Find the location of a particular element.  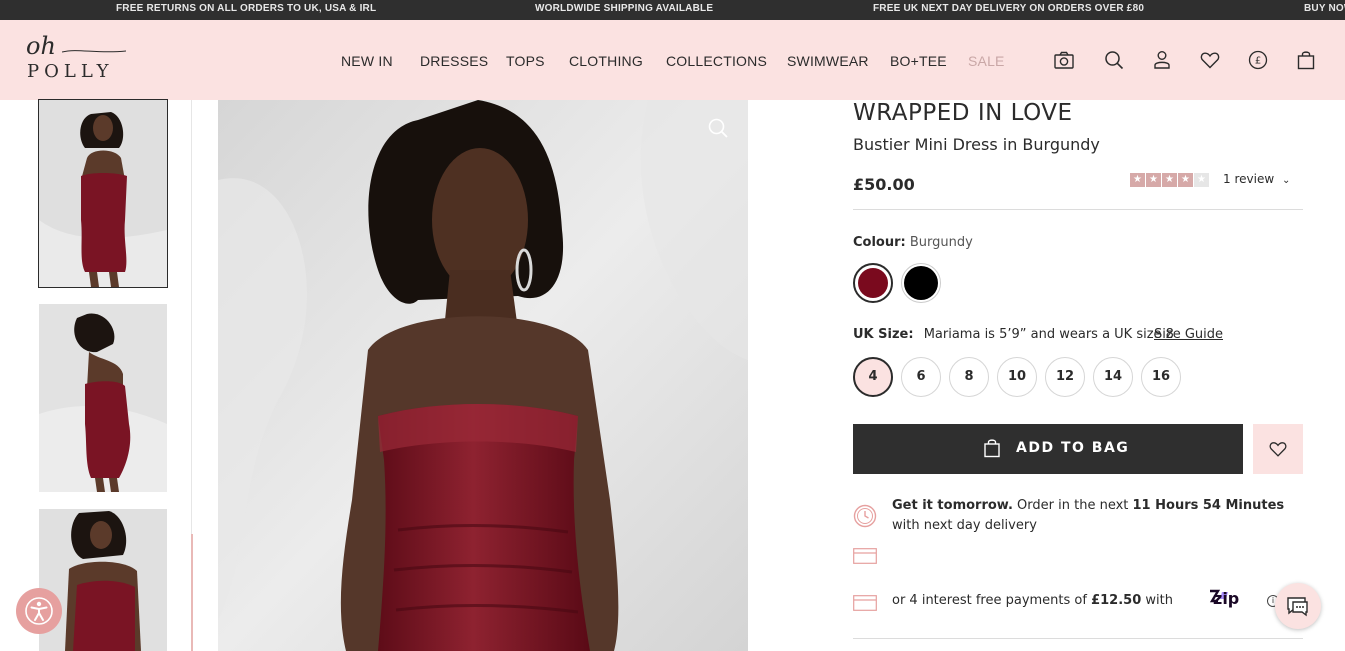

promo-message: WORLDWIDE SHIPPING AVAILABLE is located at coordinates (624, 8).